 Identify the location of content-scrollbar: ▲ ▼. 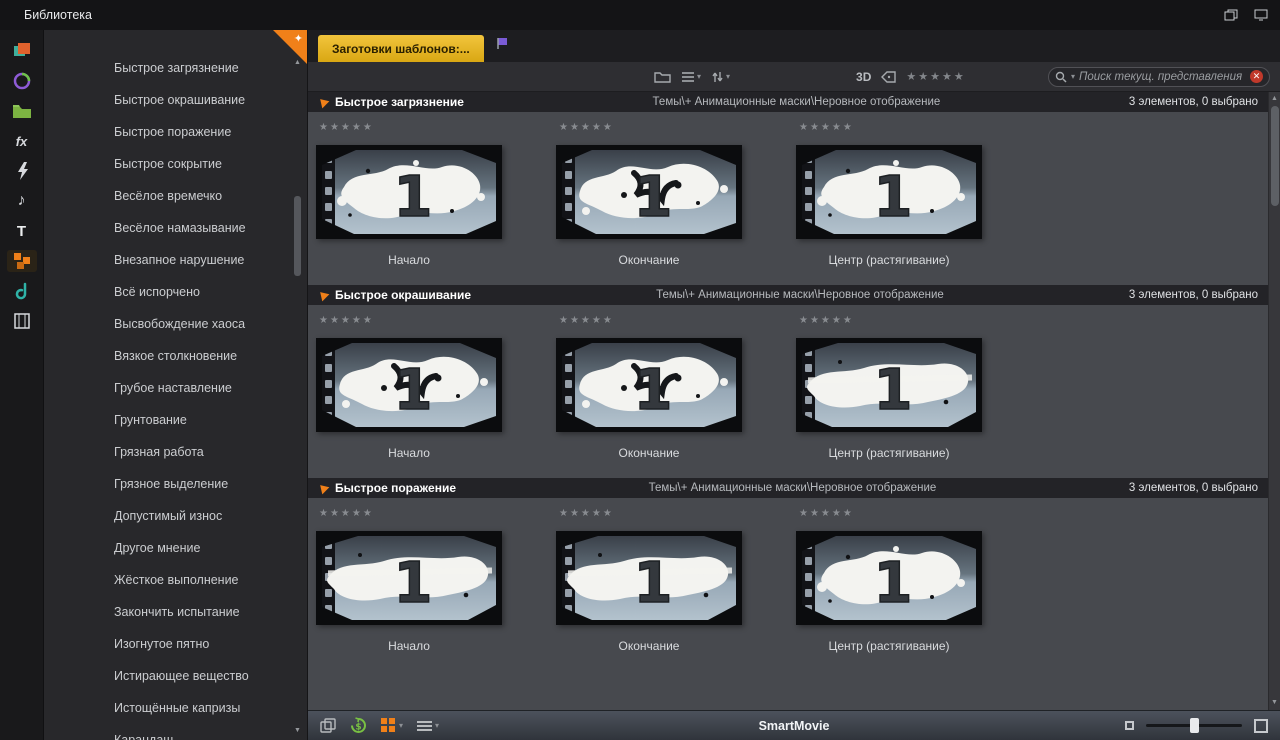
(1274, 401).